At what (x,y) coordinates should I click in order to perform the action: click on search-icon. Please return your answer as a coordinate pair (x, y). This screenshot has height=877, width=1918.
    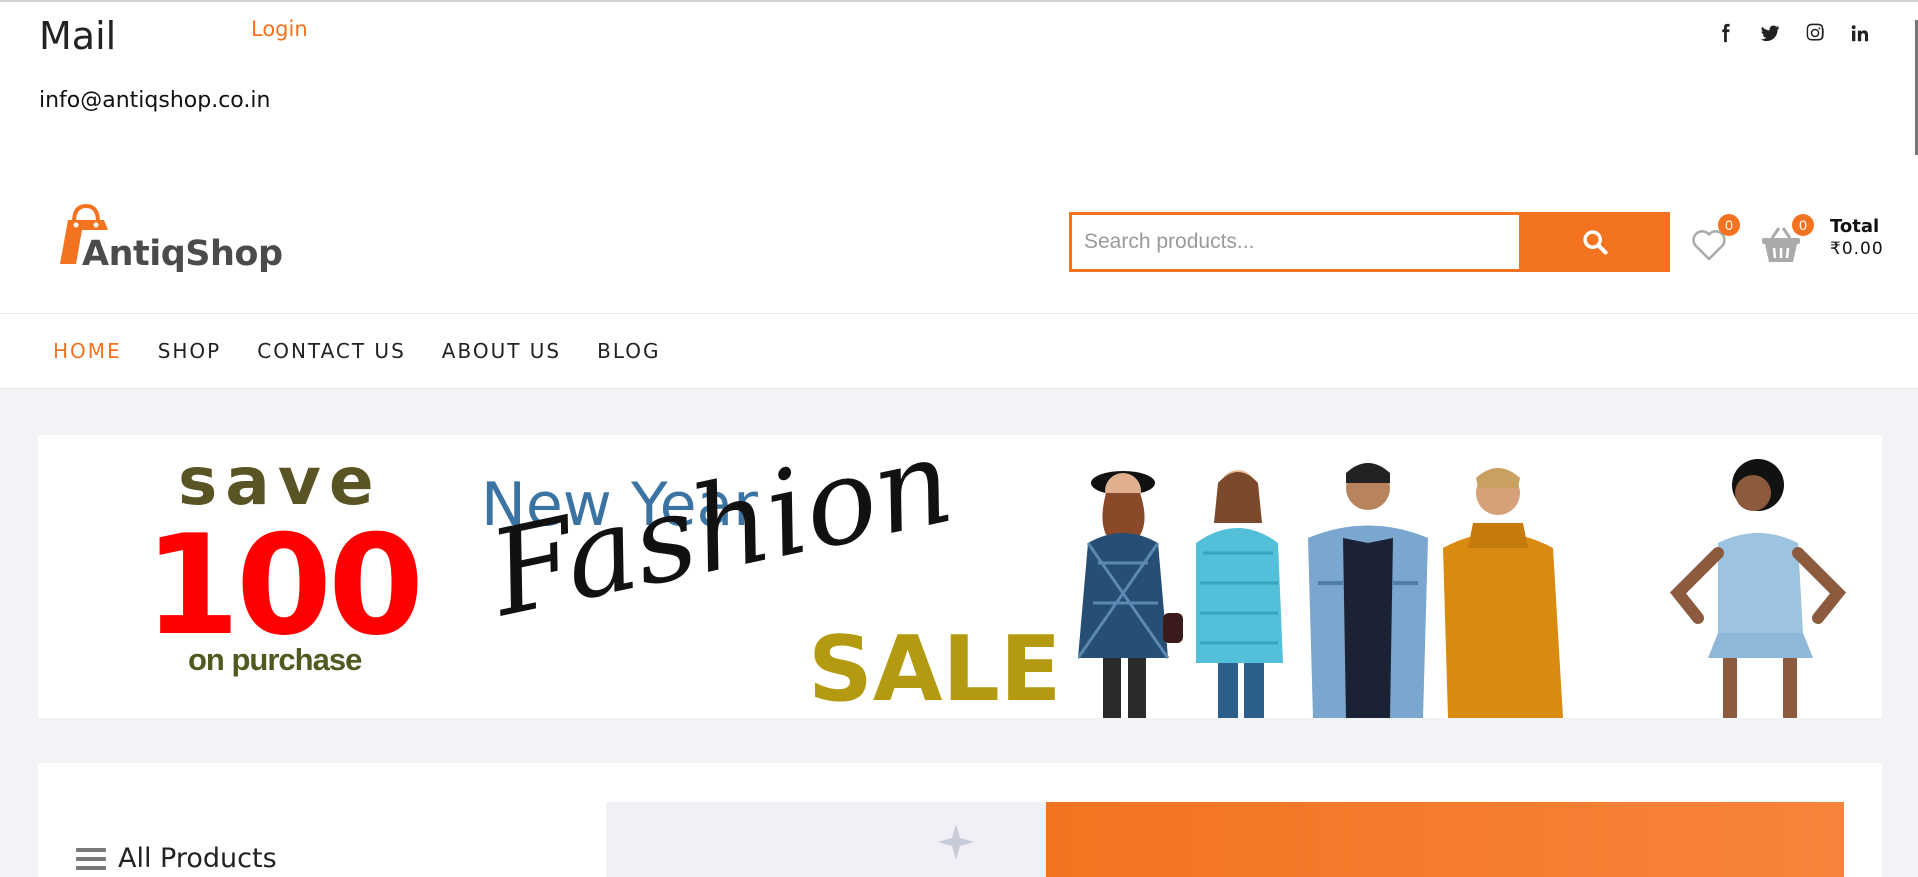
    Looking at the image, I should click on (1595, 242).